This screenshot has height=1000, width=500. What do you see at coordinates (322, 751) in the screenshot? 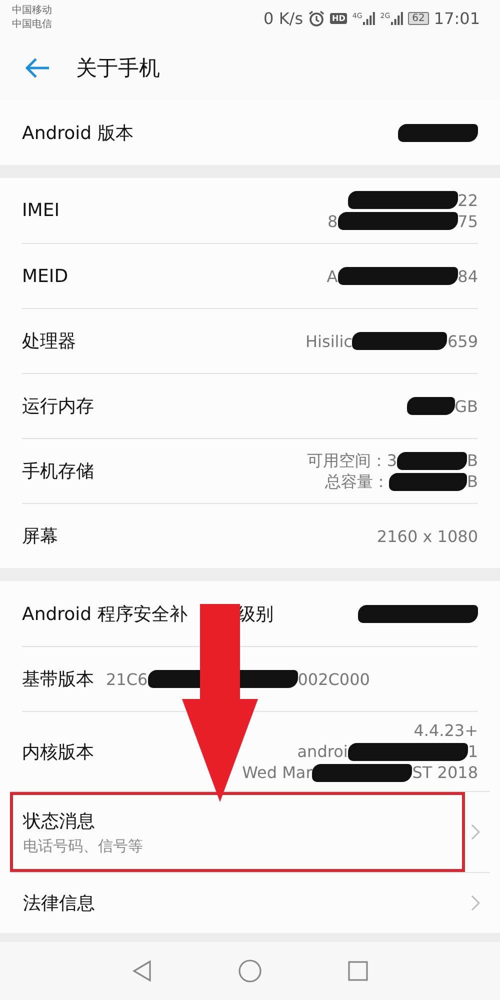
I see `setting-value: androi` at bounding box center [322, 751].